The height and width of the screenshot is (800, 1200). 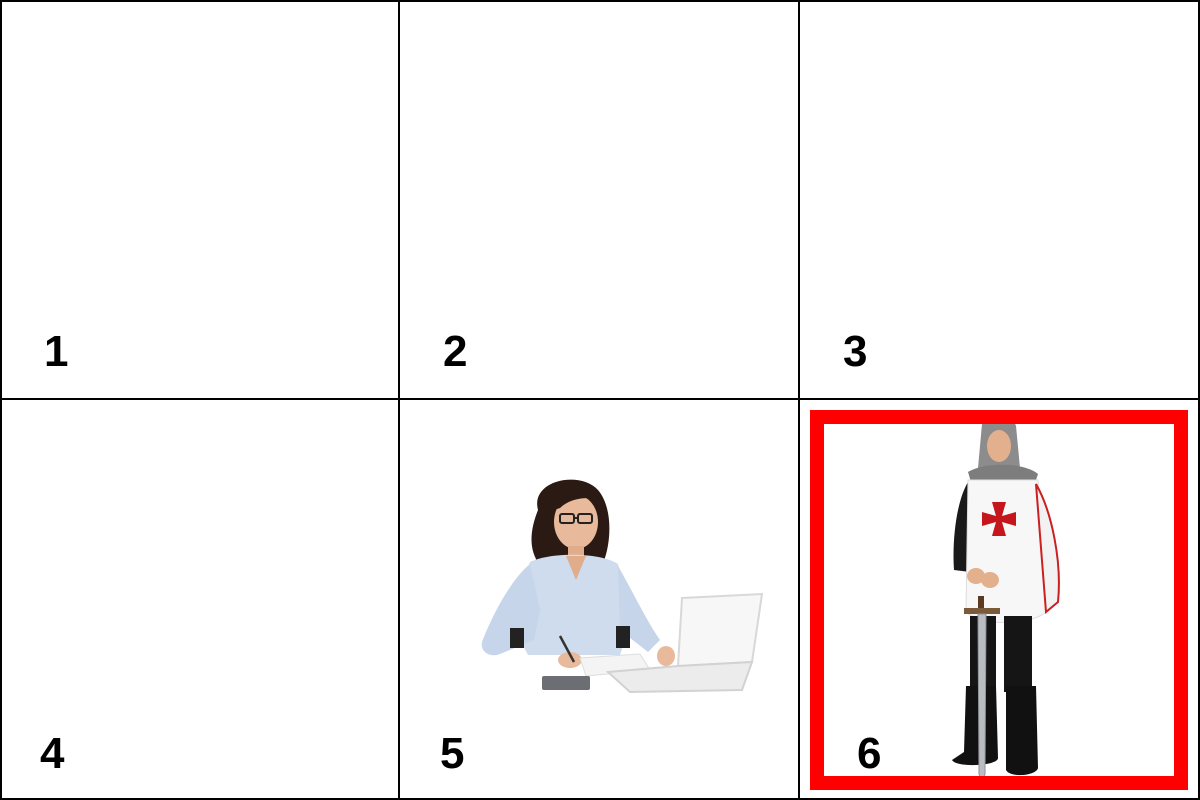 What do you see at coordinates (622, 586) in the screenshot?
I see `woman-at-laptop-image` at bounding box center [622, 586].